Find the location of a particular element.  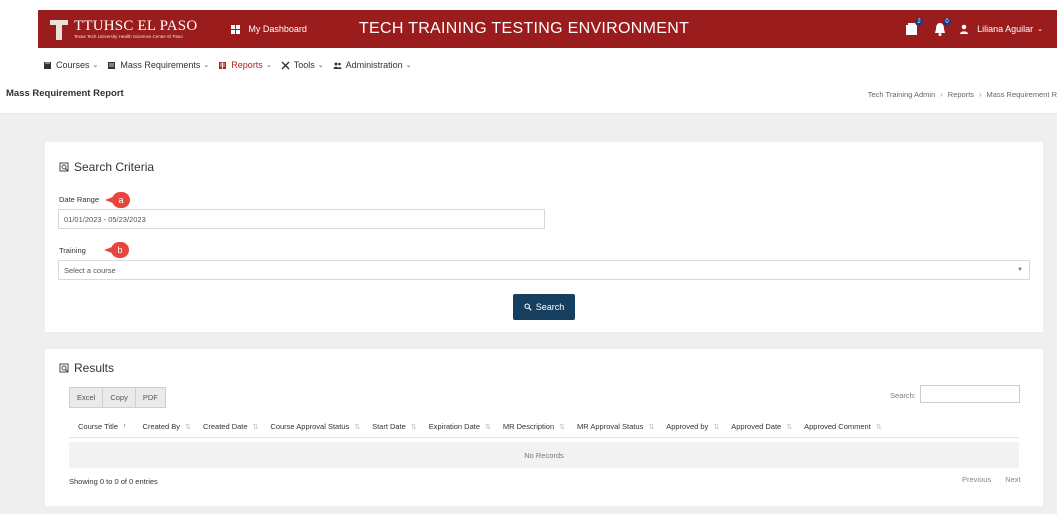

sort-asc-icon: ↑ is located at coordinates (125, 426).